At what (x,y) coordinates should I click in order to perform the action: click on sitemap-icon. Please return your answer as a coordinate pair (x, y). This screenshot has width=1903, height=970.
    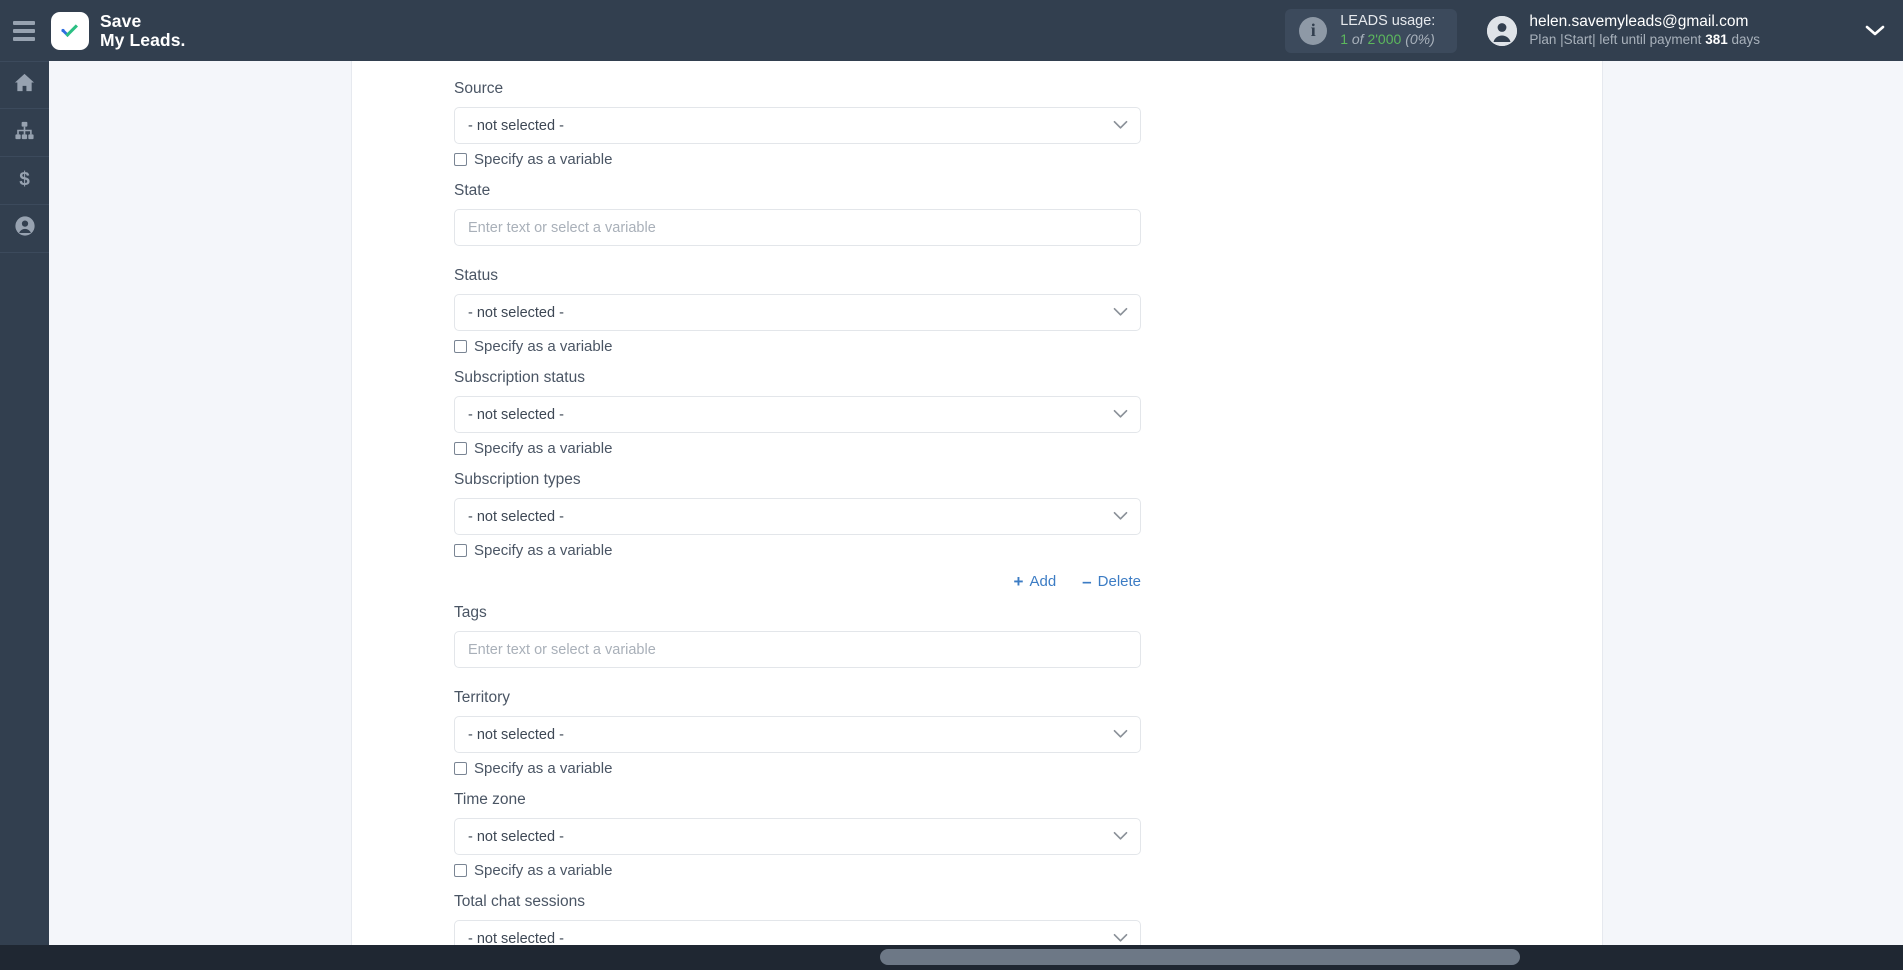
    Looking at the image, I should click on (24, 133).